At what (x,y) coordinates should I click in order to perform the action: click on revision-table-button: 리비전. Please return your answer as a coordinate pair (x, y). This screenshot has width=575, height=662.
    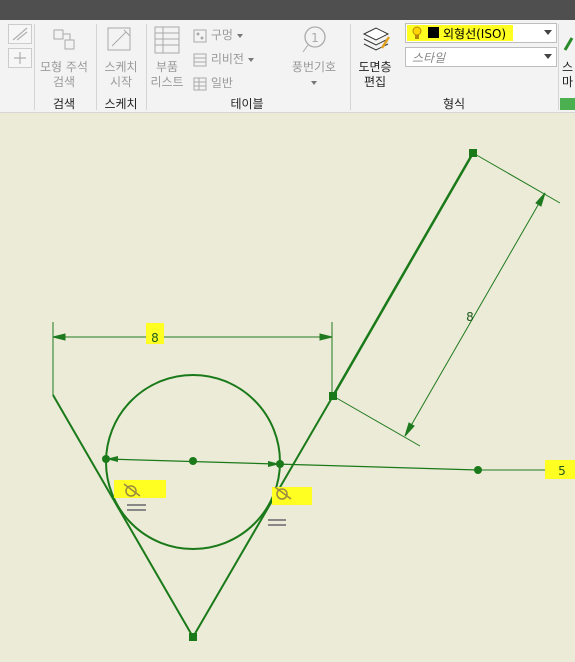
    Looking at the image, I should click on (223, 58).